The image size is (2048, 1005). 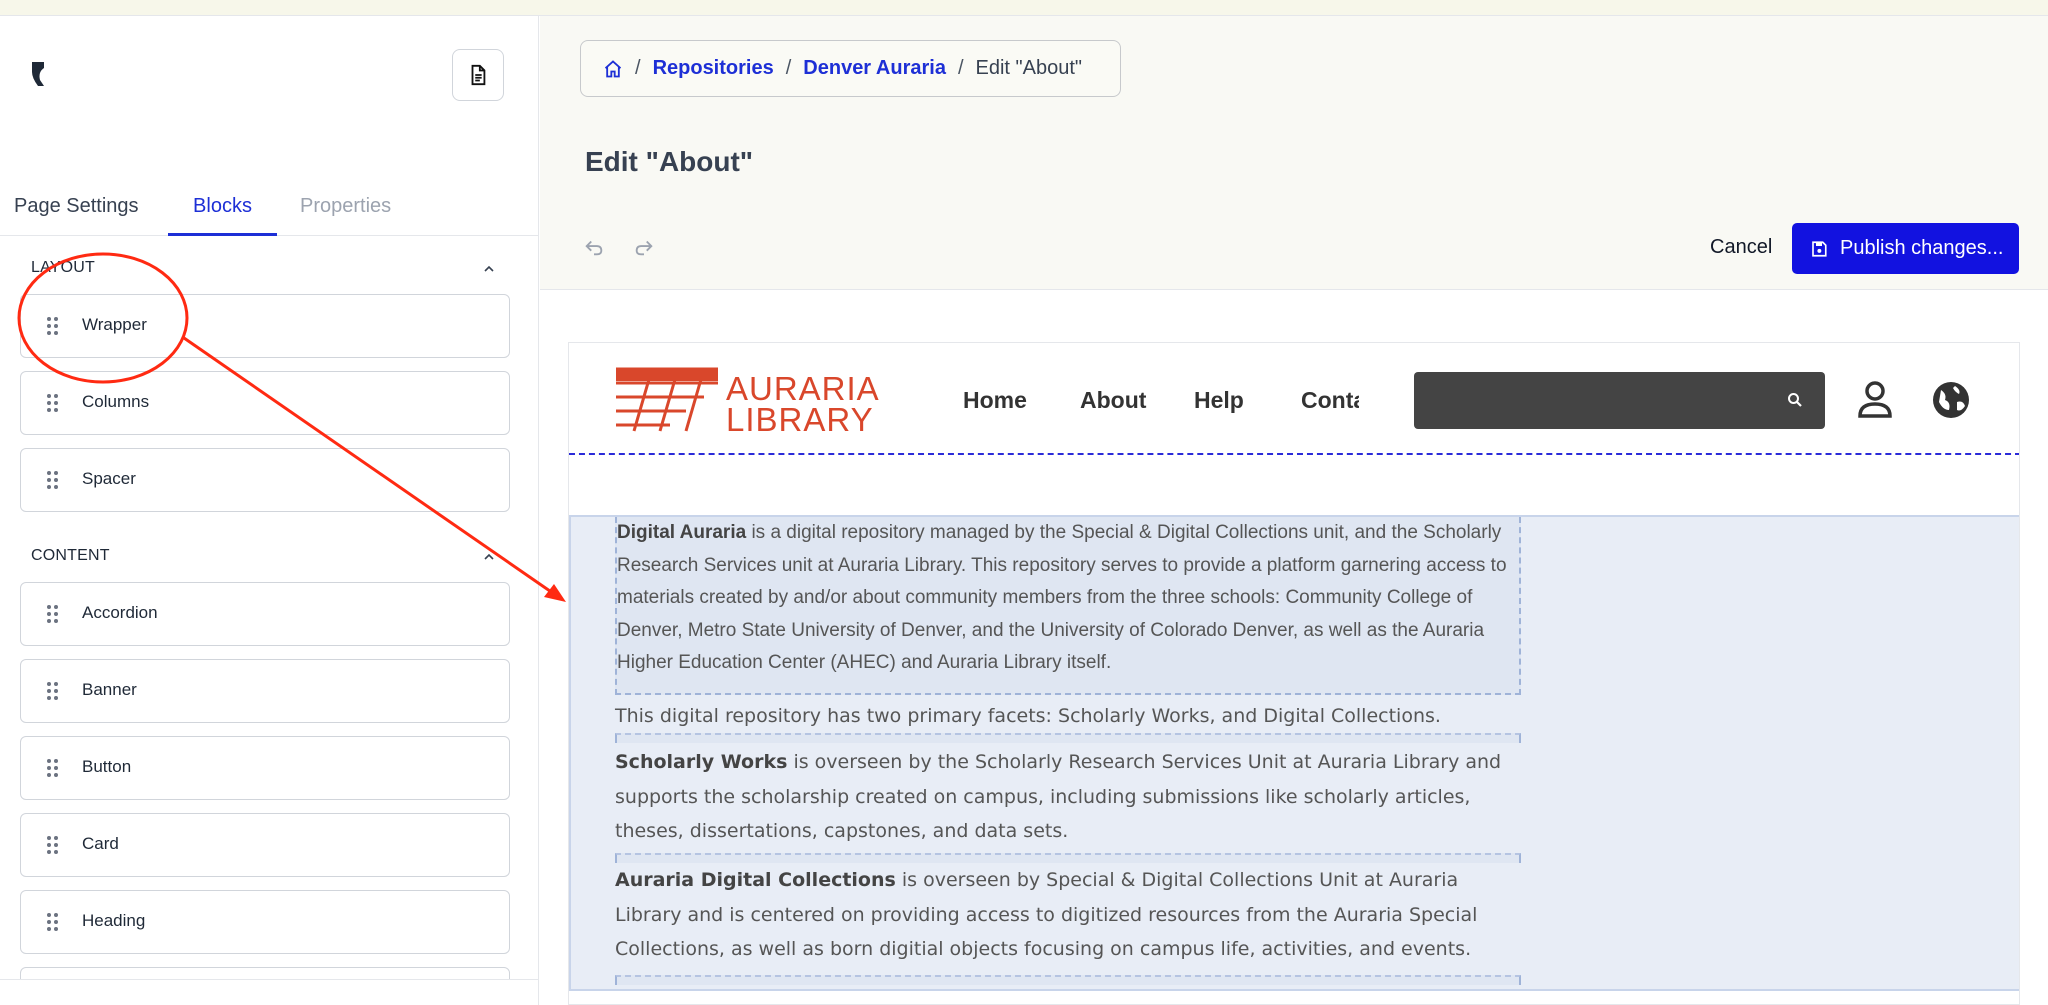 I want to click on block-item-label: Heading, so click(x=114, y=920).